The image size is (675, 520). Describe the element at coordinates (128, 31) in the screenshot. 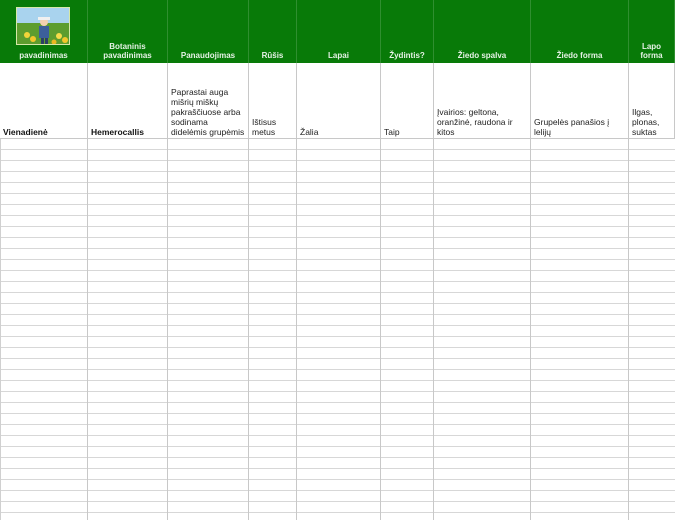

I see `header-botaninis-pavadinimas: Botaninis pavadinimas` at that location.